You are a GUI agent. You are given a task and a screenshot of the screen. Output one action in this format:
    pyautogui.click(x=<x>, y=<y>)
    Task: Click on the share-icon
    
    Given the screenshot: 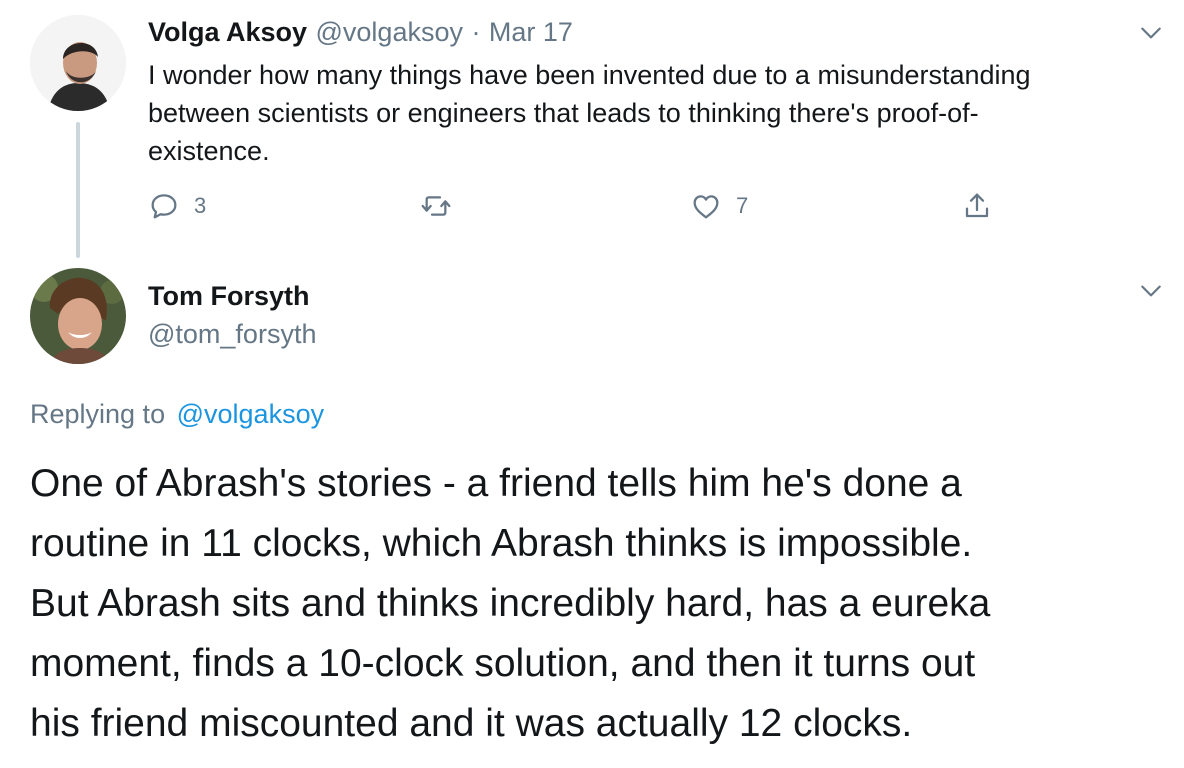 What is the action you would take?
    pyautogui.click(x=977, y=205)
    